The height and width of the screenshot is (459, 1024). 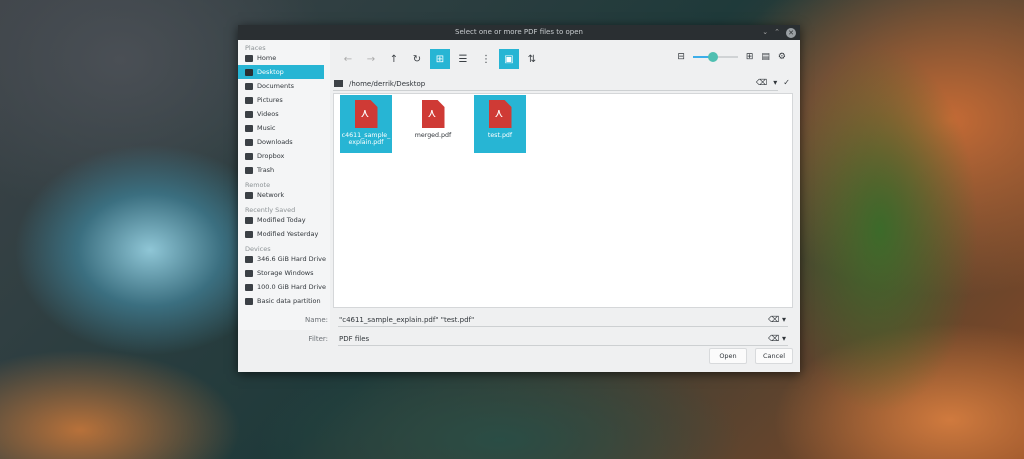 I want to click on sidebar-item-label: Modified Today, so click(x=281, y=220).